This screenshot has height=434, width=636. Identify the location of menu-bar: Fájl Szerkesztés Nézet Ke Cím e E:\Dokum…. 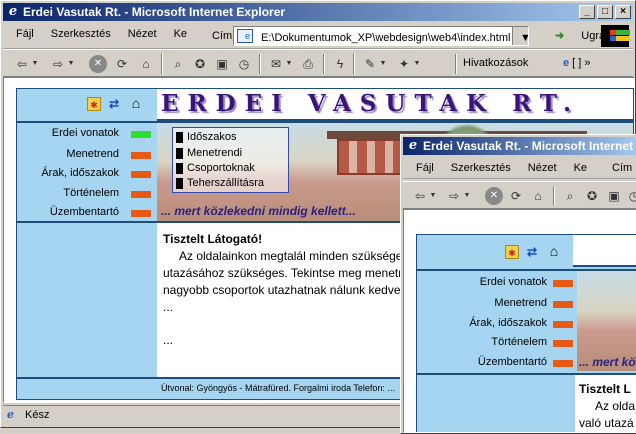
(318, 36).